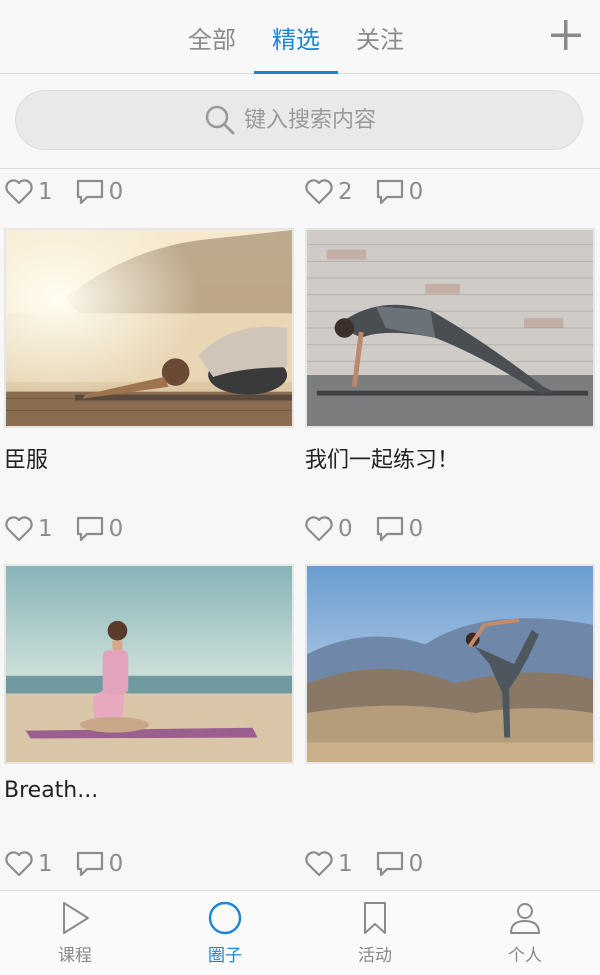 This screenshot has height=975, width=600. I want to click on search-bar-container, so click(300, 121).